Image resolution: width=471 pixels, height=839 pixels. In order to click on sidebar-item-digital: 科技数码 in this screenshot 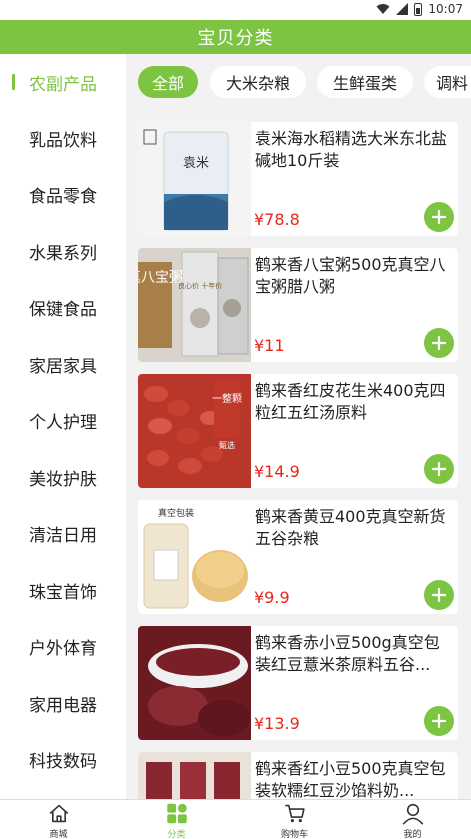, I will do `click(63, 759)`.